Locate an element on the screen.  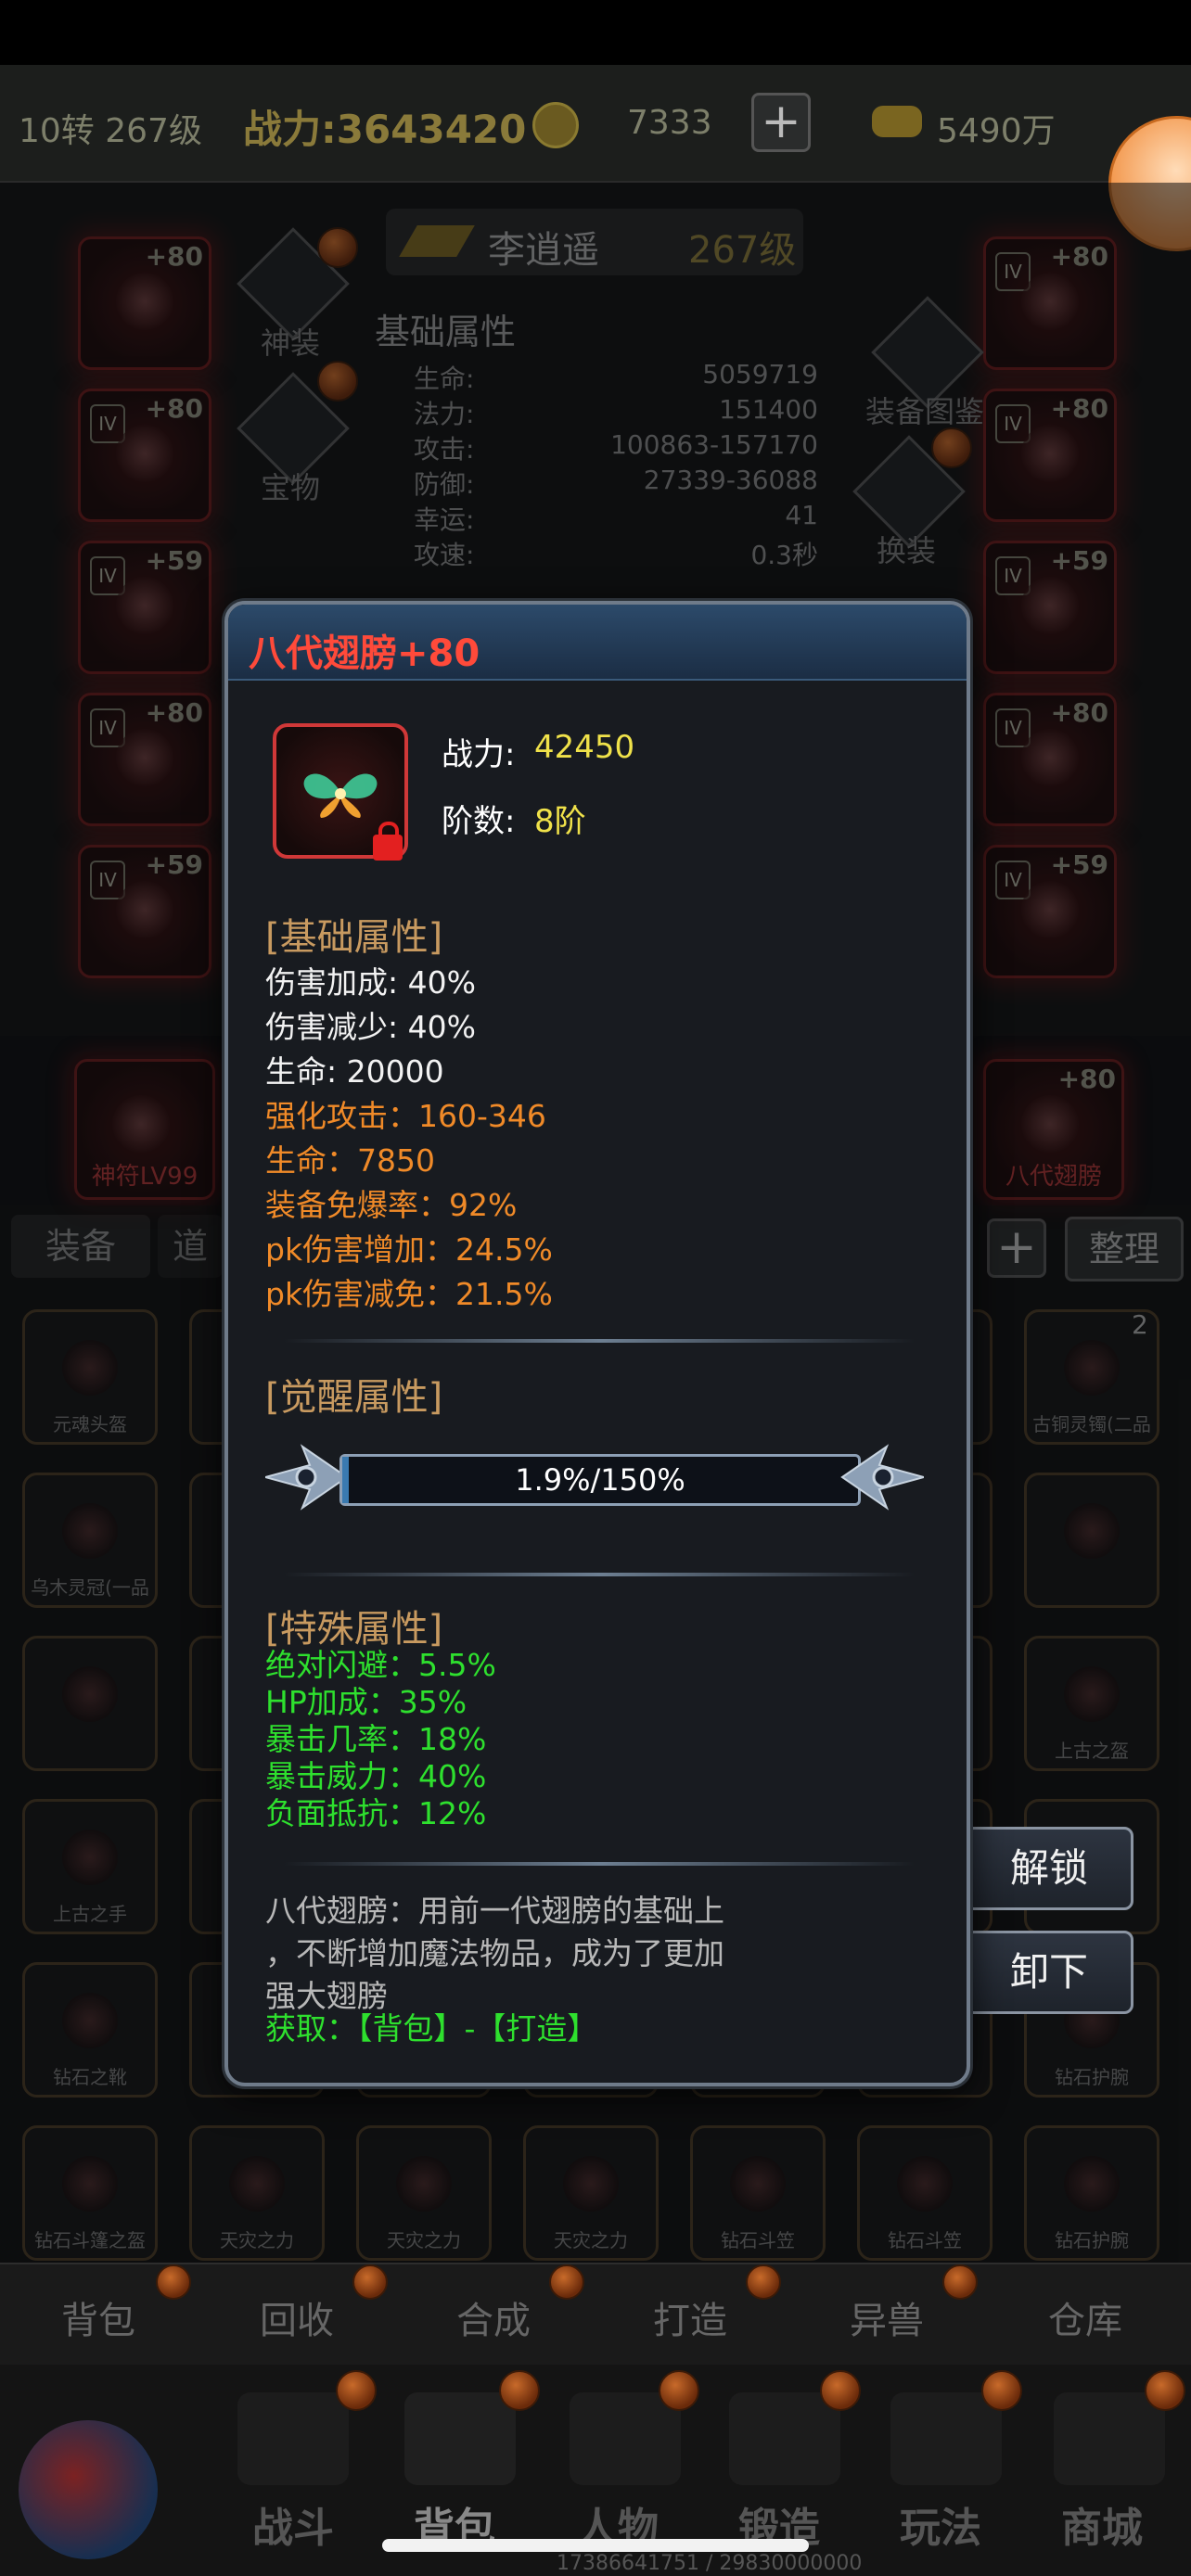
attribute-line: 暴击威力：40% is located at coordinates (376, 1776).